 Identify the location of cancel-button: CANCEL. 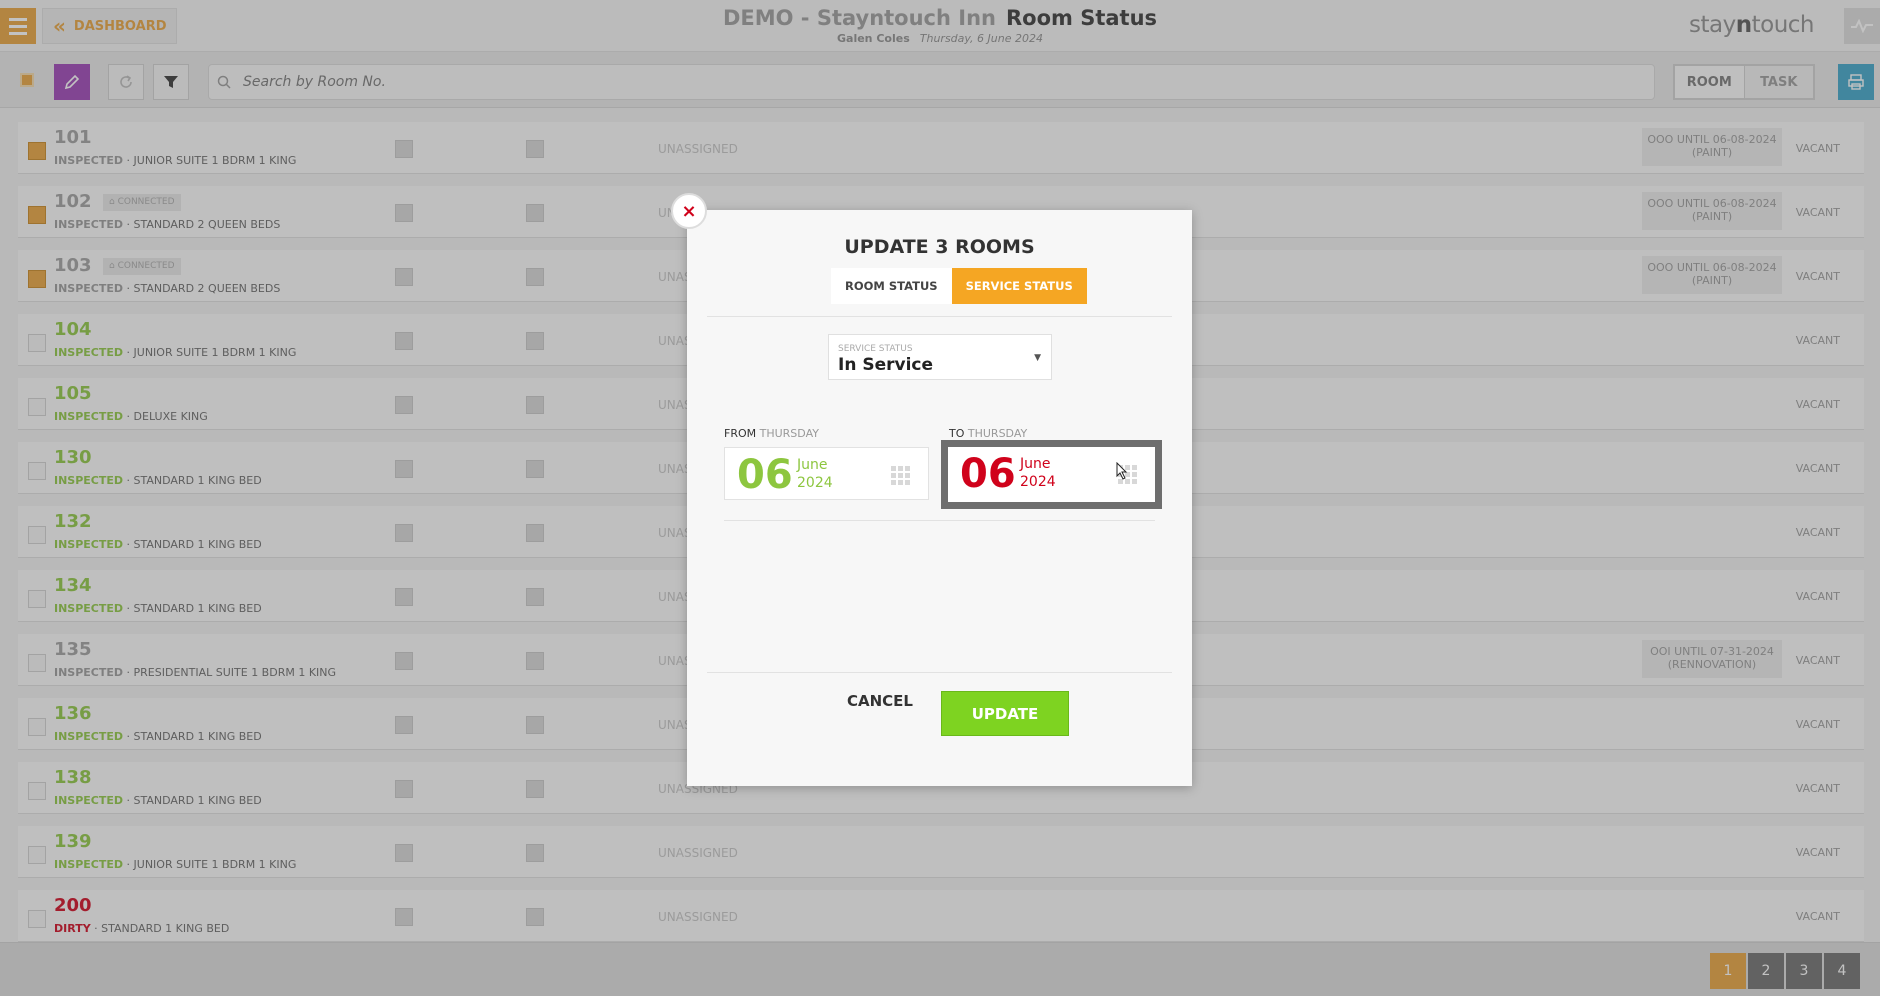
(880, 701).